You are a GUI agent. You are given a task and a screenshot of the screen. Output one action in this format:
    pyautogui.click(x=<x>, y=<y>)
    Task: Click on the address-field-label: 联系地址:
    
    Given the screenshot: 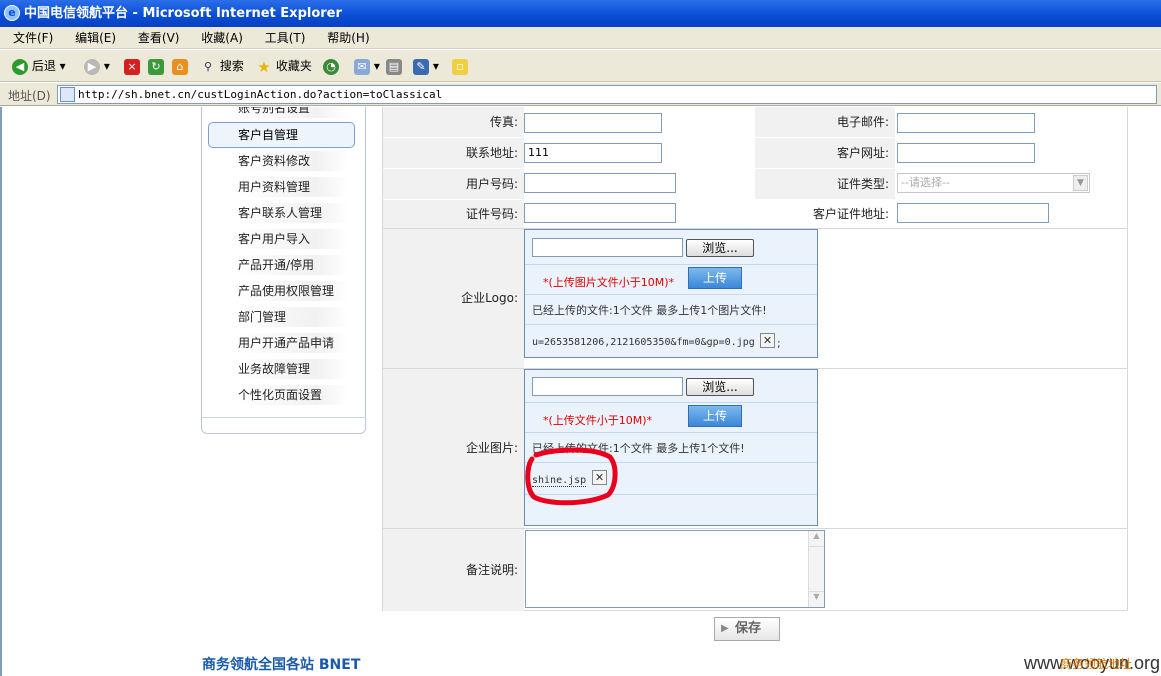 What is the action you would take?
    pyautogui.click(x=453, y=153)
    